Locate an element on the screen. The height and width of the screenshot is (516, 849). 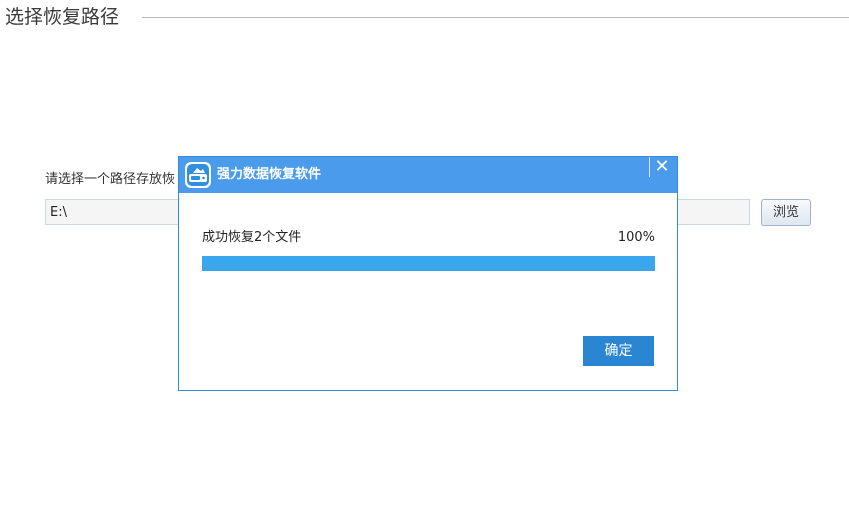
close-icon: ✕ is located at coordinates (662, 167).